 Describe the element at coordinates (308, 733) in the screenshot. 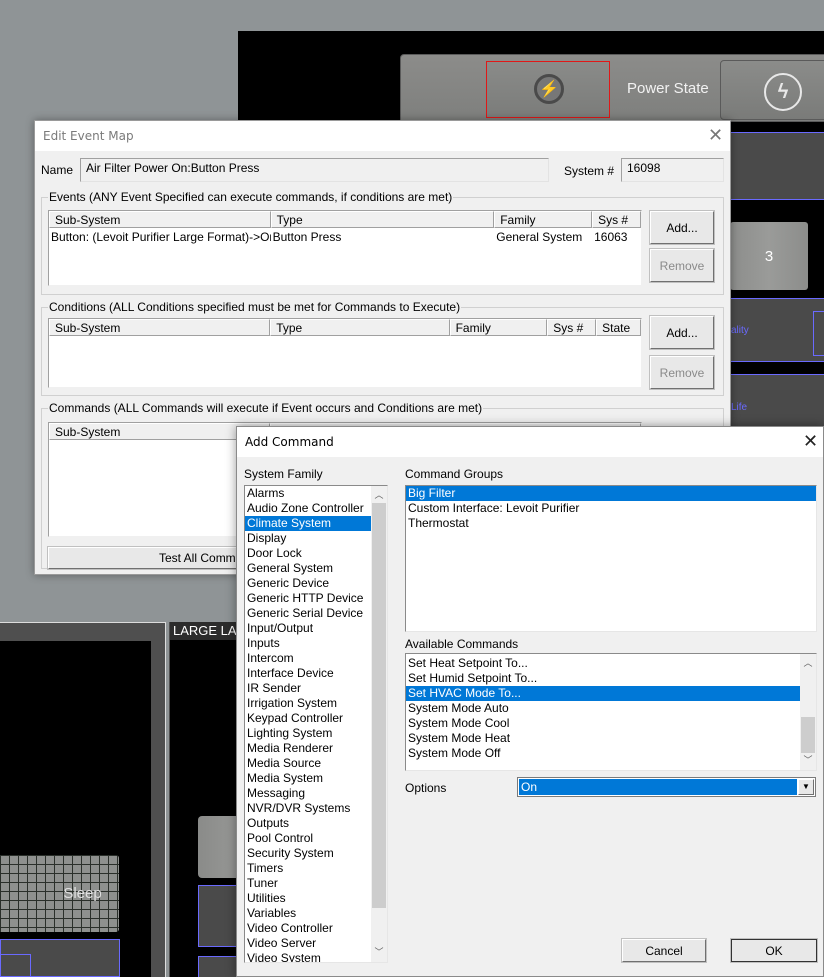

I see `system-family-item: Lighting System` at that location.